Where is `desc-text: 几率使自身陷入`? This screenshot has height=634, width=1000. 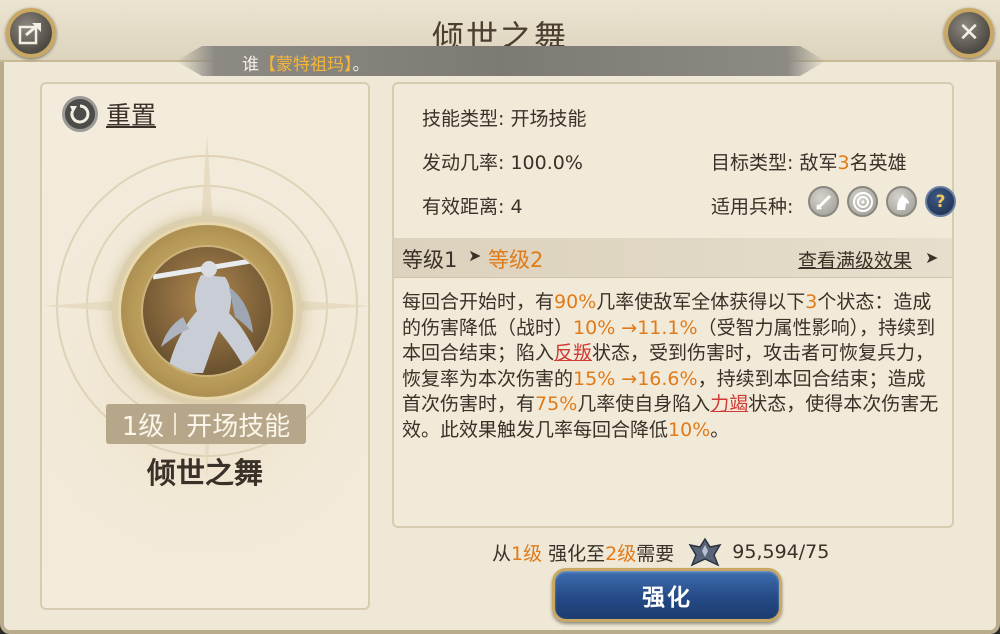 desc-text: 几率使自身陷入 is located at coordinates (644, 404).